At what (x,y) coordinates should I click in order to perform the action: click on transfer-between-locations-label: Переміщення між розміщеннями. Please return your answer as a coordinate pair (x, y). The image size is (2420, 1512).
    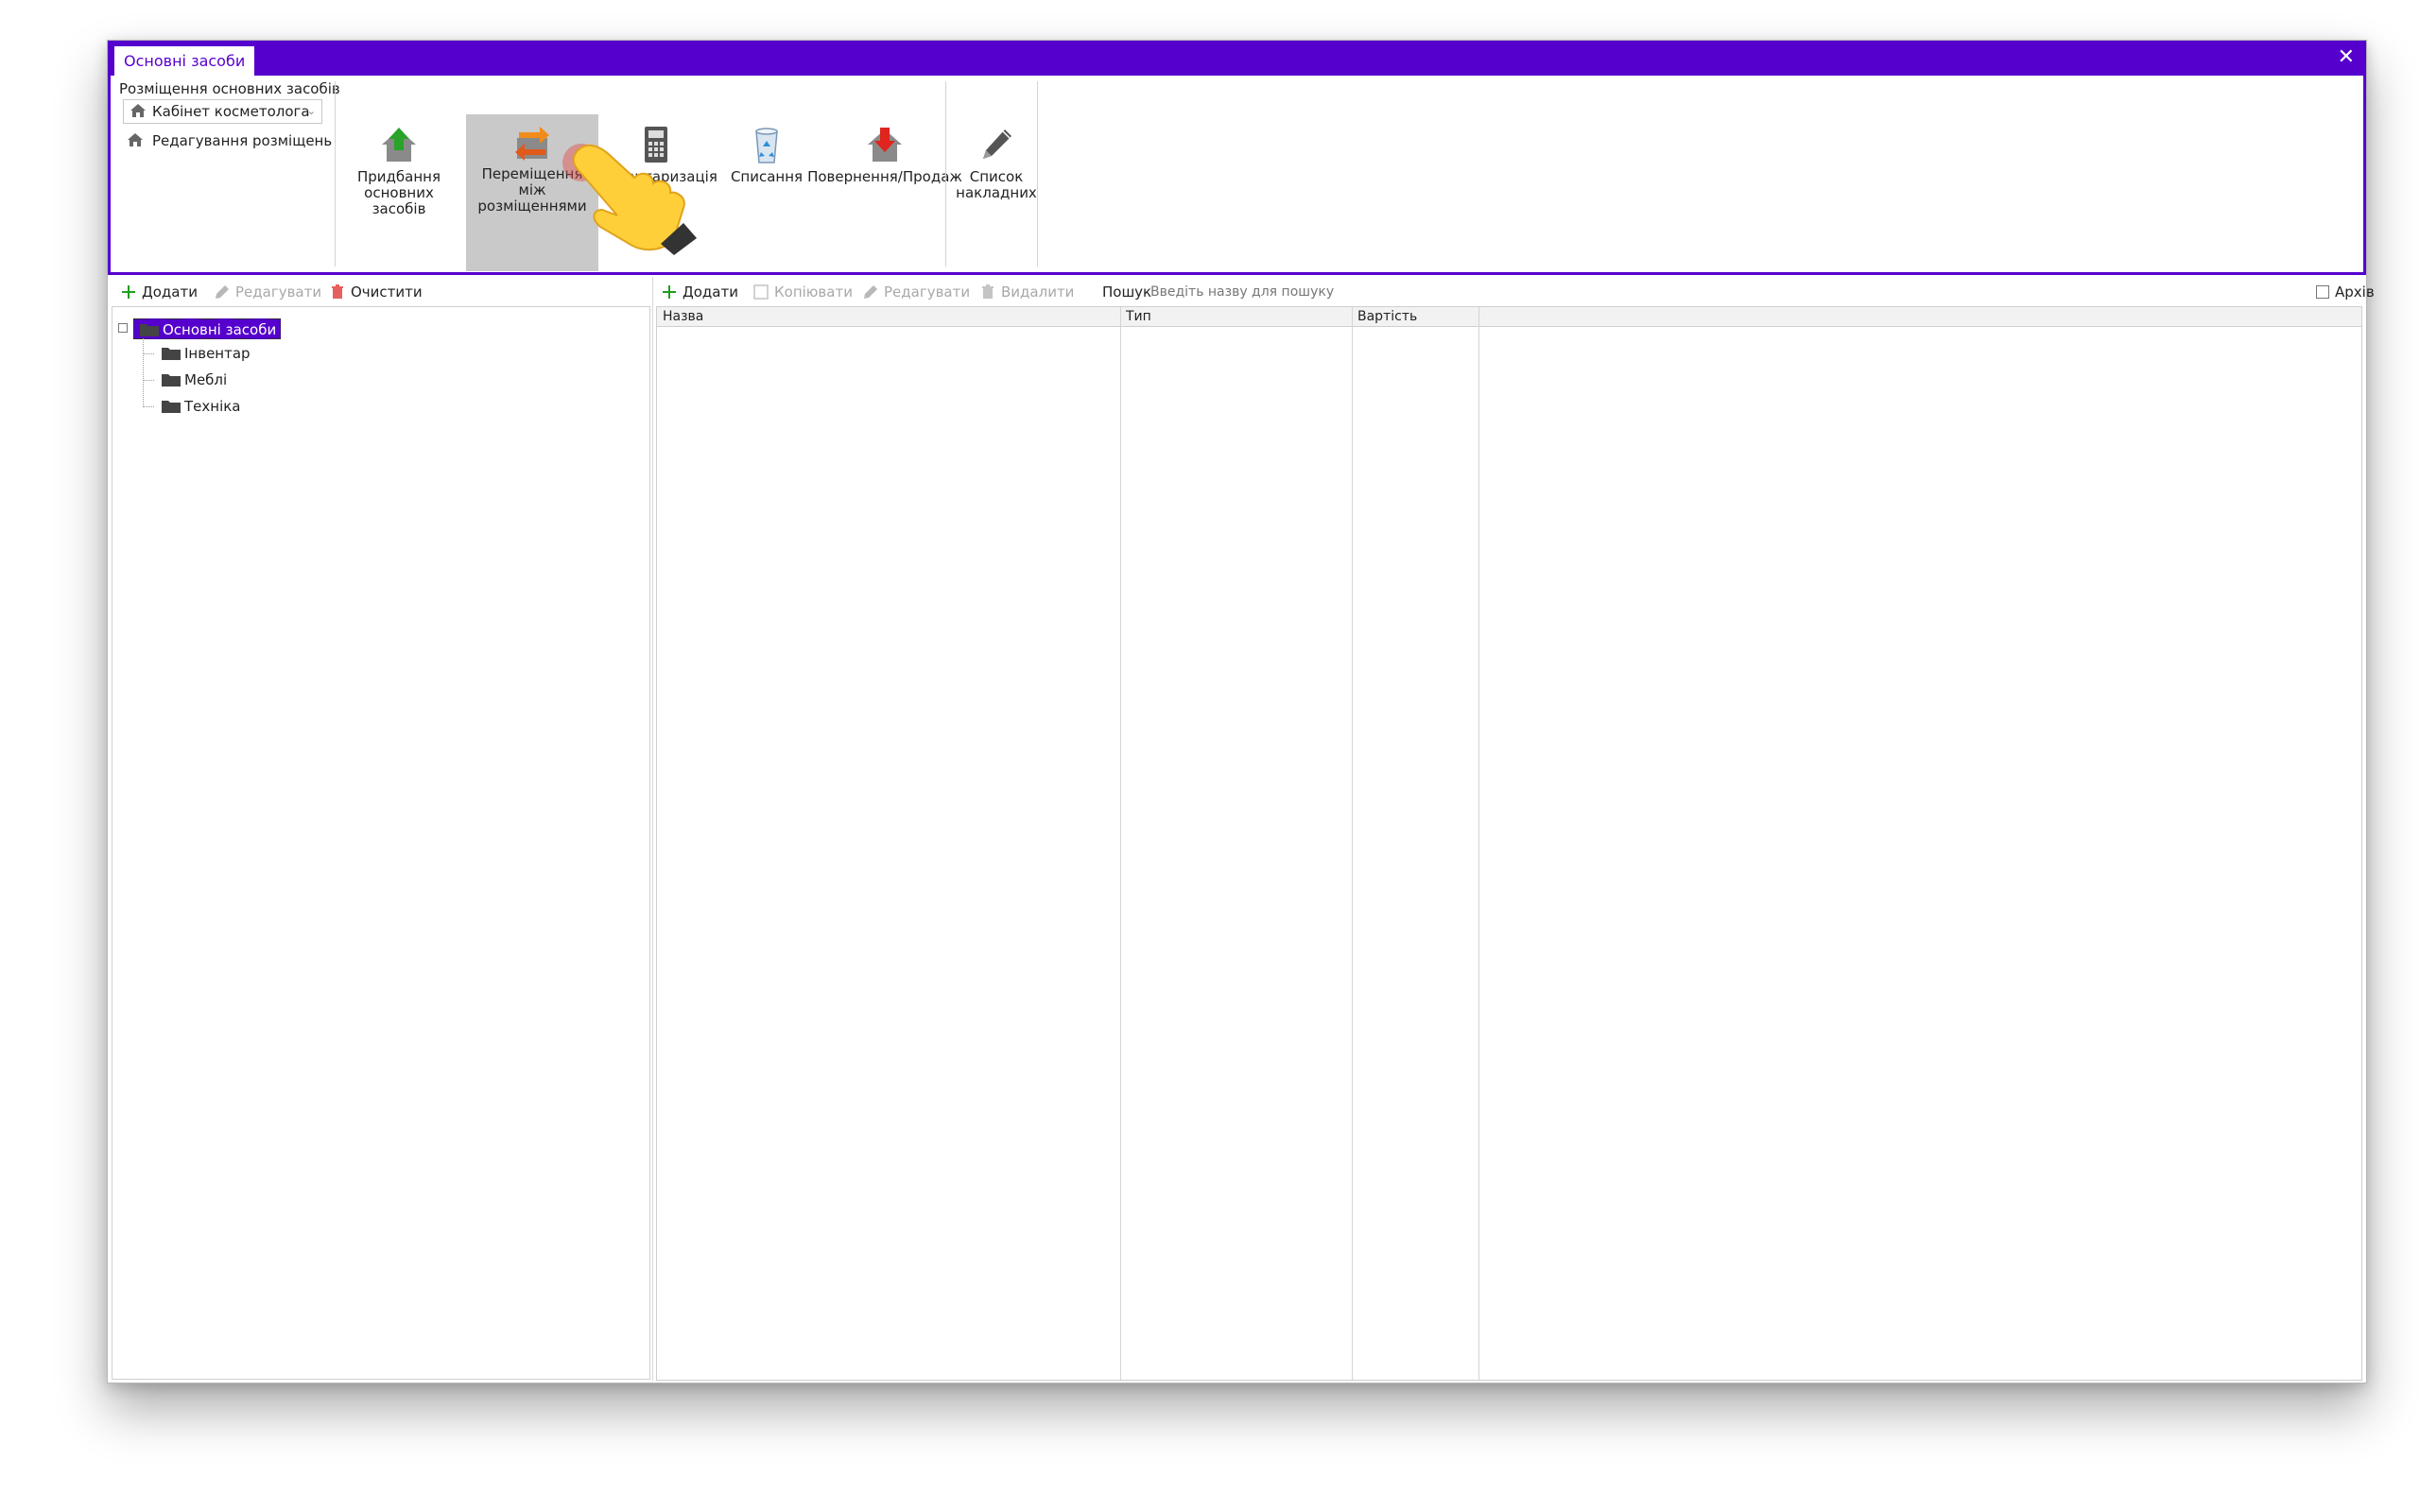
    Looking at the image, I should click on (532, 190).